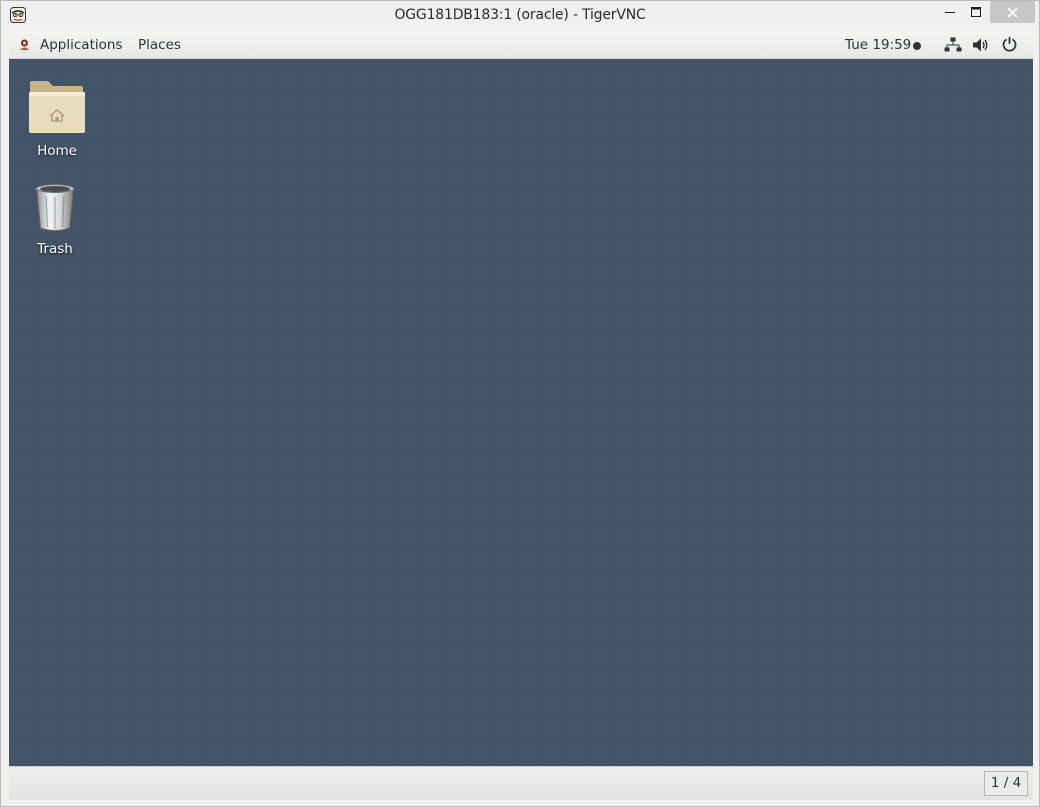 The width and height of the screenshot is (1040, 807). I want to click on places-menu: Places, so click(159, 45).